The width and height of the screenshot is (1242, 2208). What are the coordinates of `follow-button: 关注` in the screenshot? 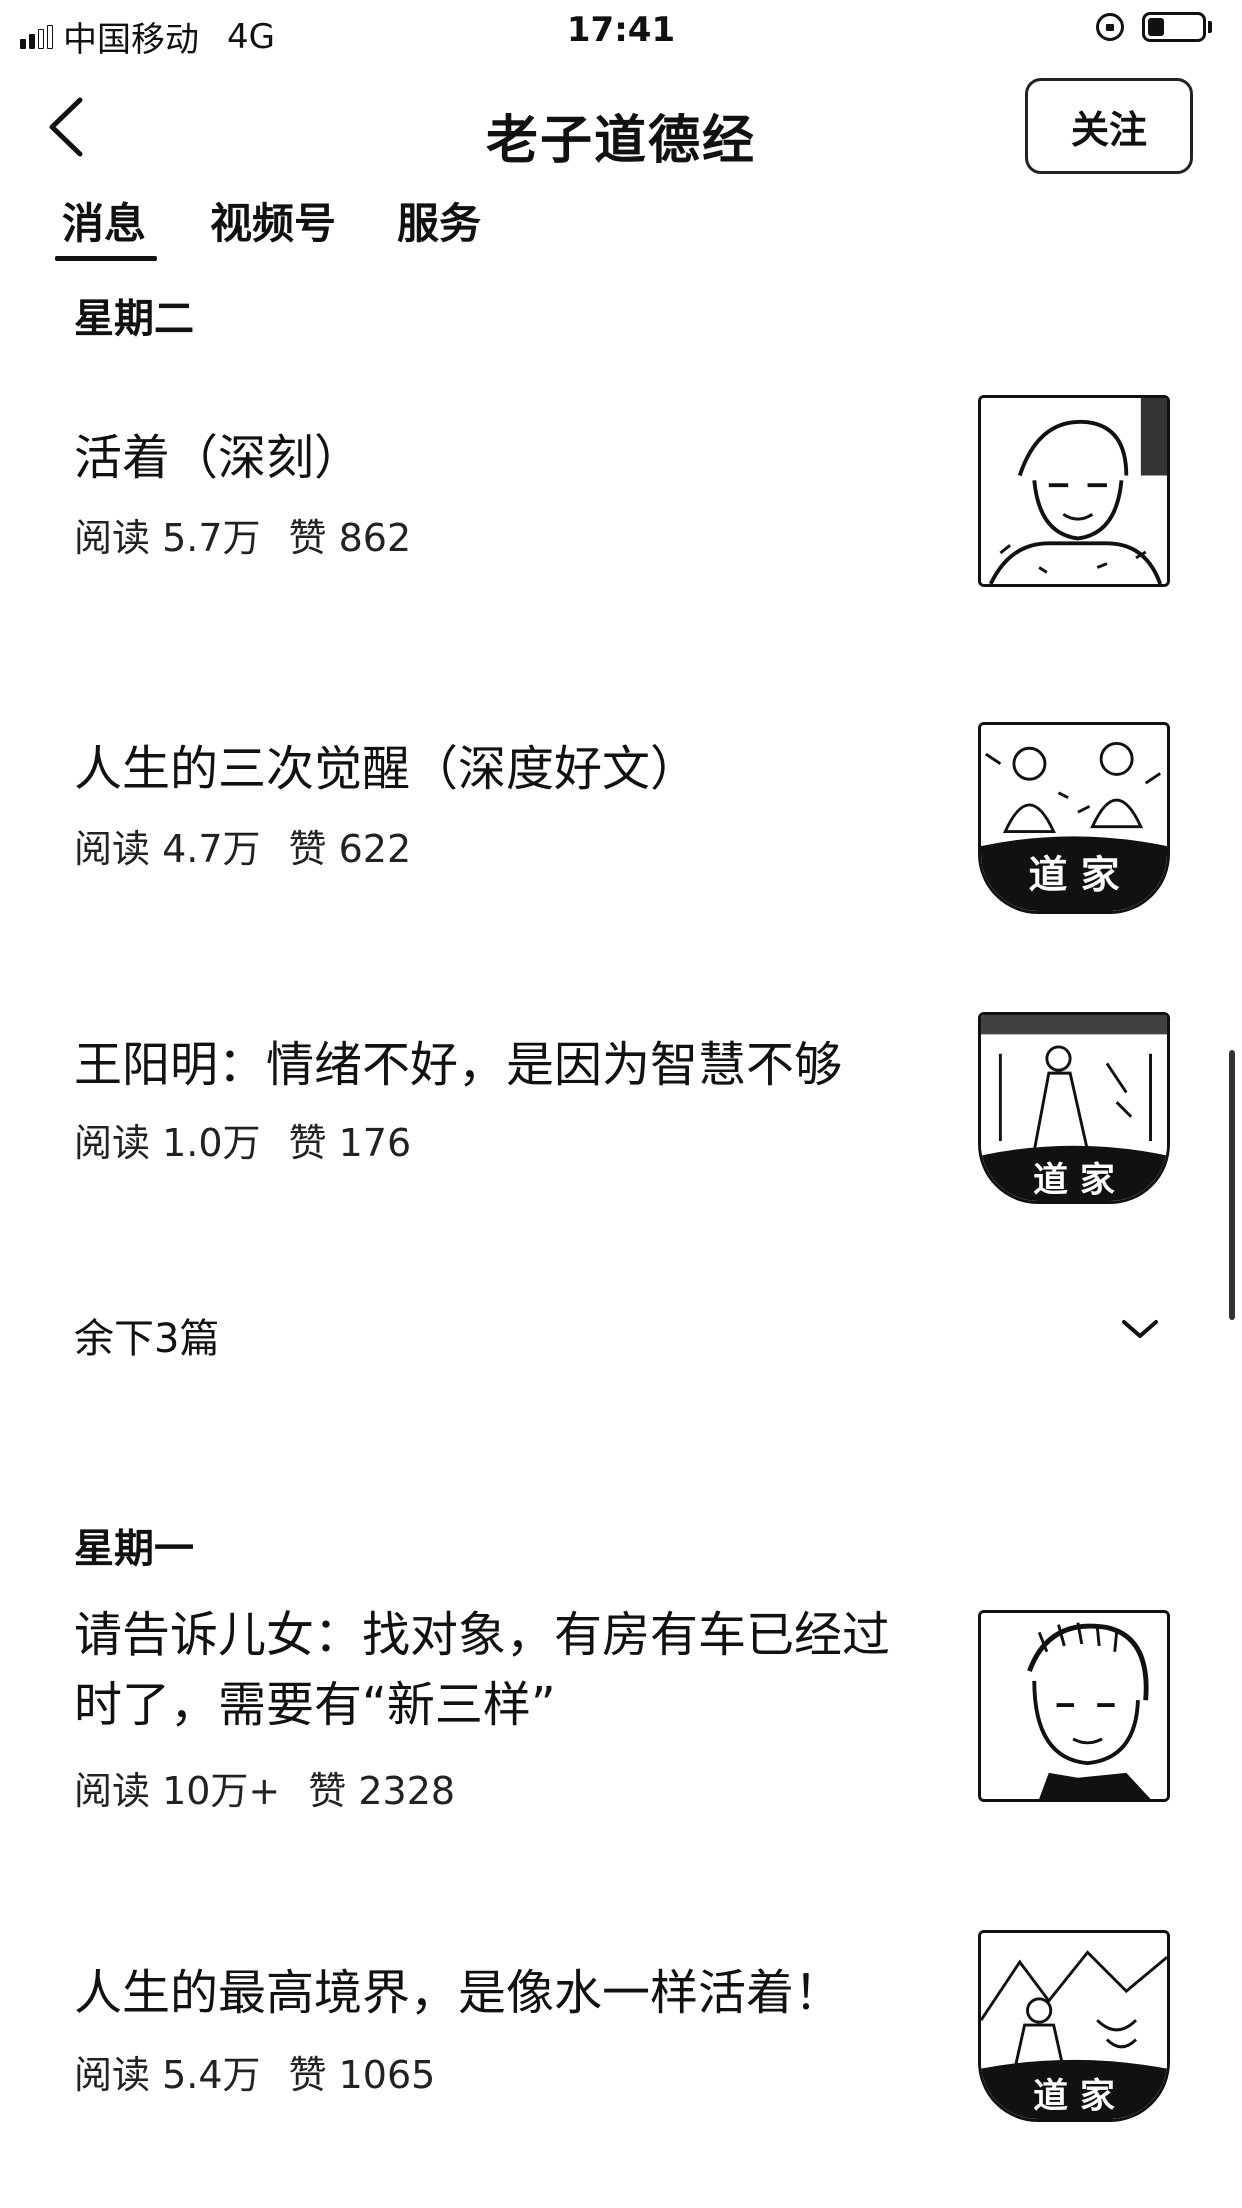 It's located at (1109, 126).